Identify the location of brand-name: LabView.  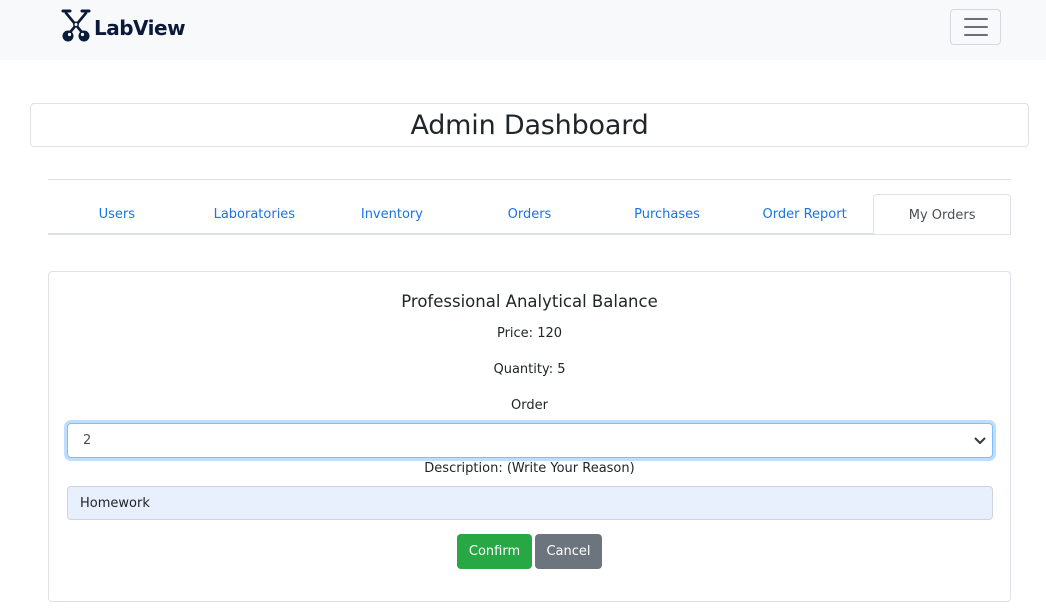
(140, 28).